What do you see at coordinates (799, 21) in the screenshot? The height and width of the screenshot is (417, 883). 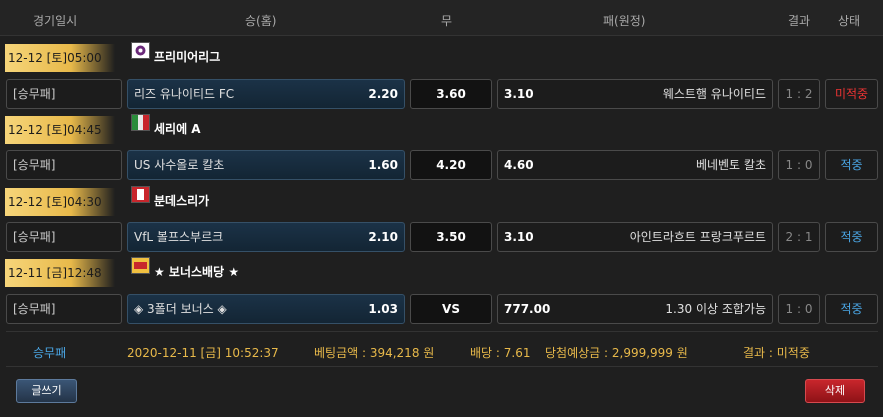 I see `header-result: 결과` at bounding box center [799, 21].